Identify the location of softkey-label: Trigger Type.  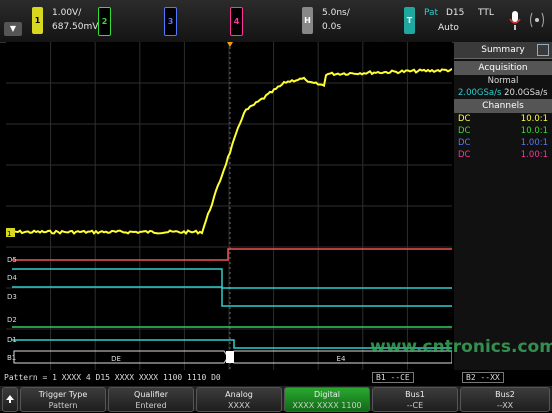
(63, 394).